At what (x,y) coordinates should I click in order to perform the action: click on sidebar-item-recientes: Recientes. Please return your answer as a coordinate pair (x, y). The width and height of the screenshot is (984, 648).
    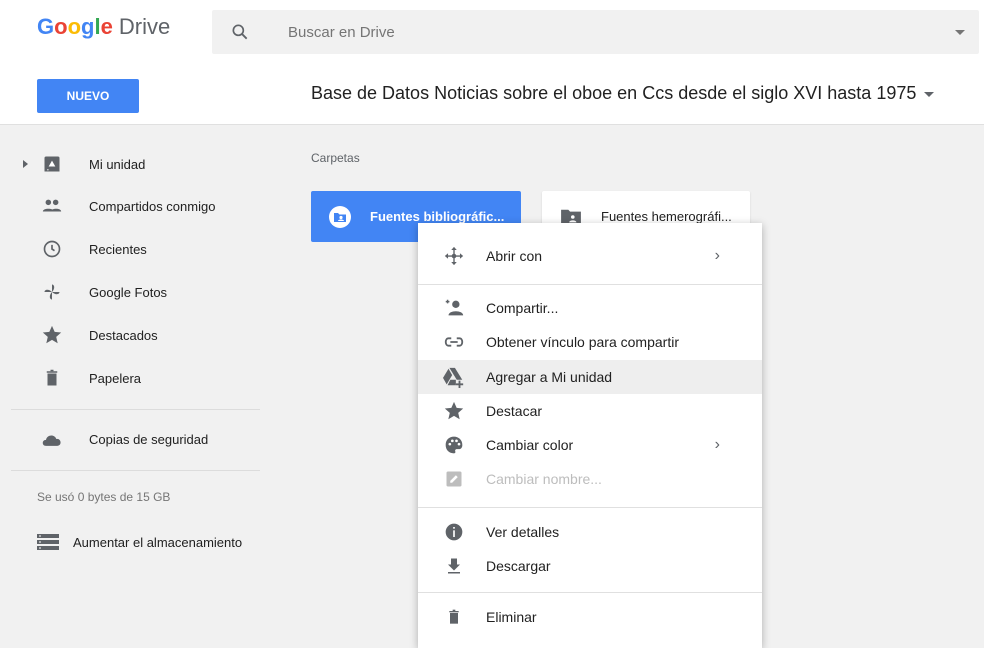
    Looking at the image, I should click on (130, 249).